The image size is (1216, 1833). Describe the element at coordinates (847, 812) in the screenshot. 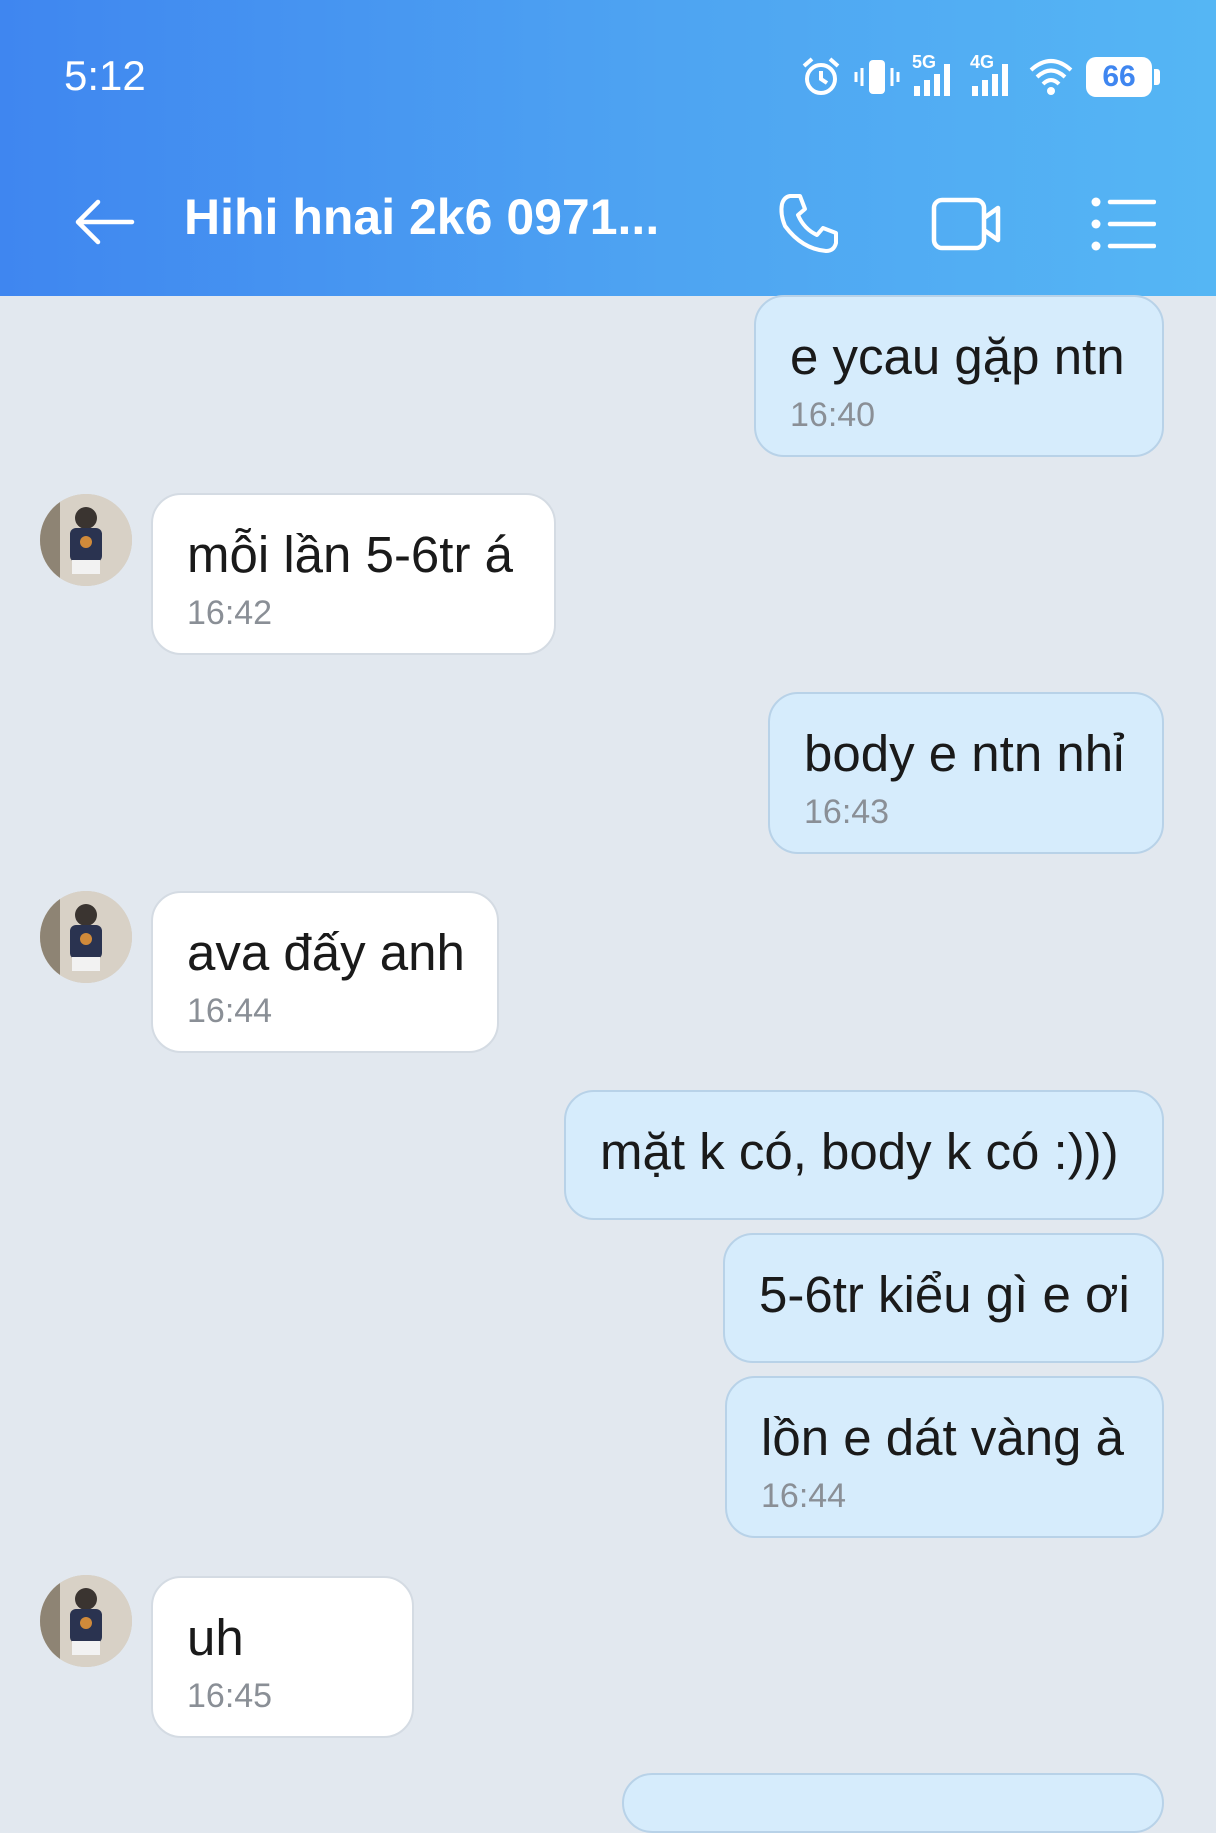

I see `message-time: 16:43` at that location.